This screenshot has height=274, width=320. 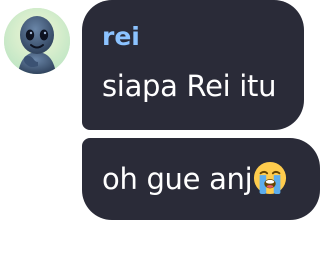 I want to click on alien-avatar-icon, so click(x=37, y=41).